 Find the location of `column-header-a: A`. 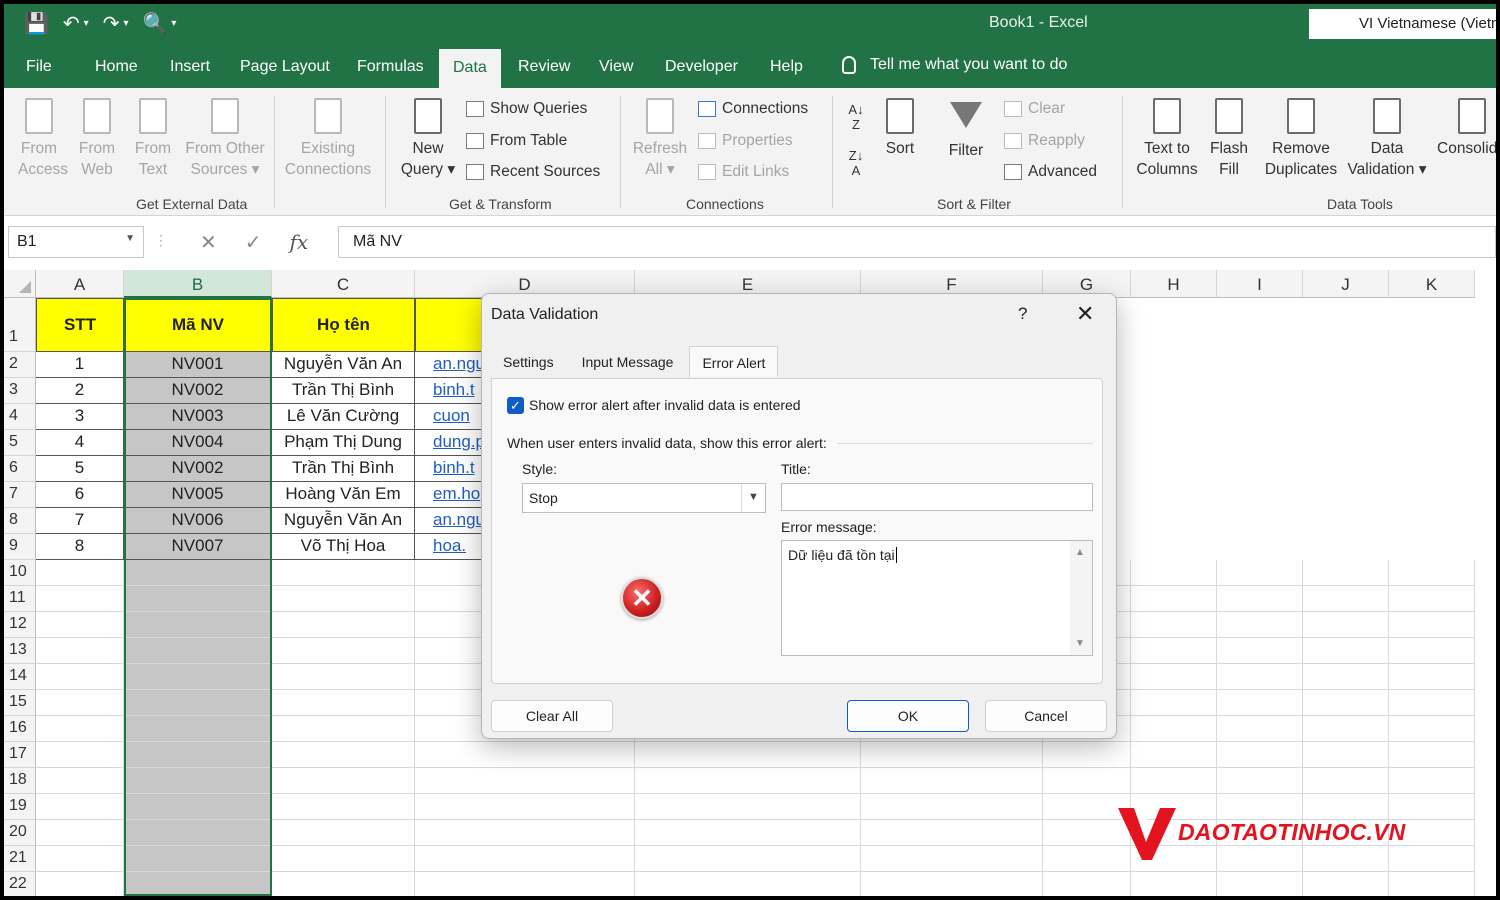

column-header-a: A is located at coordinates (80, 284).